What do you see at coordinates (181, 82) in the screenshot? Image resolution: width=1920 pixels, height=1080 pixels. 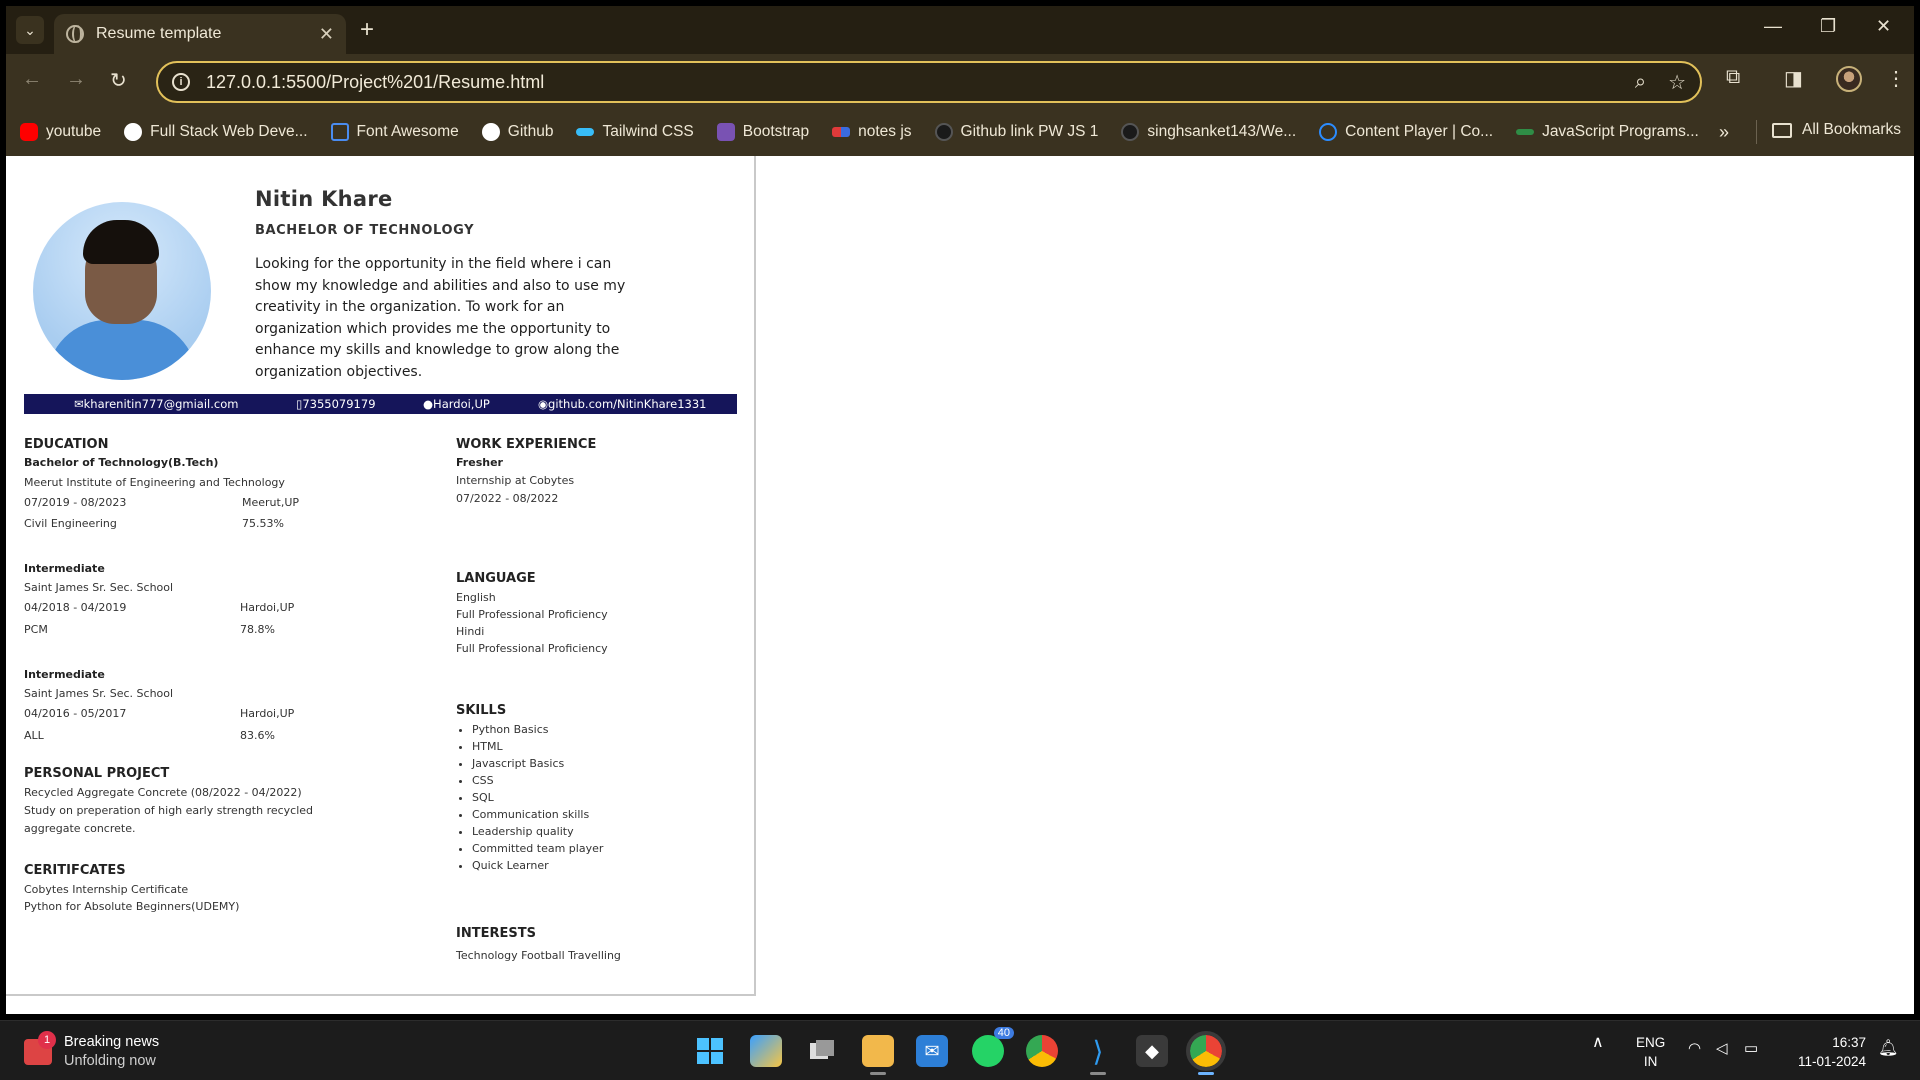 I see `site-info-icon: i` at bounding box center [181, 82].